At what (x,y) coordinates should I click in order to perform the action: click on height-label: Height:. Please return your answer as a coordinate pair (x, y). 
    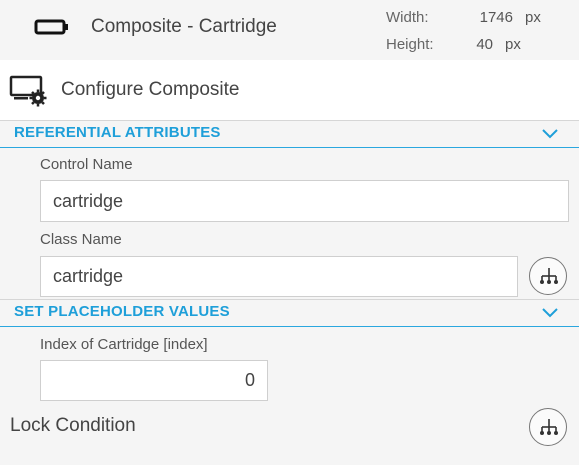
    Looking at the image, I should click on (410, 44).